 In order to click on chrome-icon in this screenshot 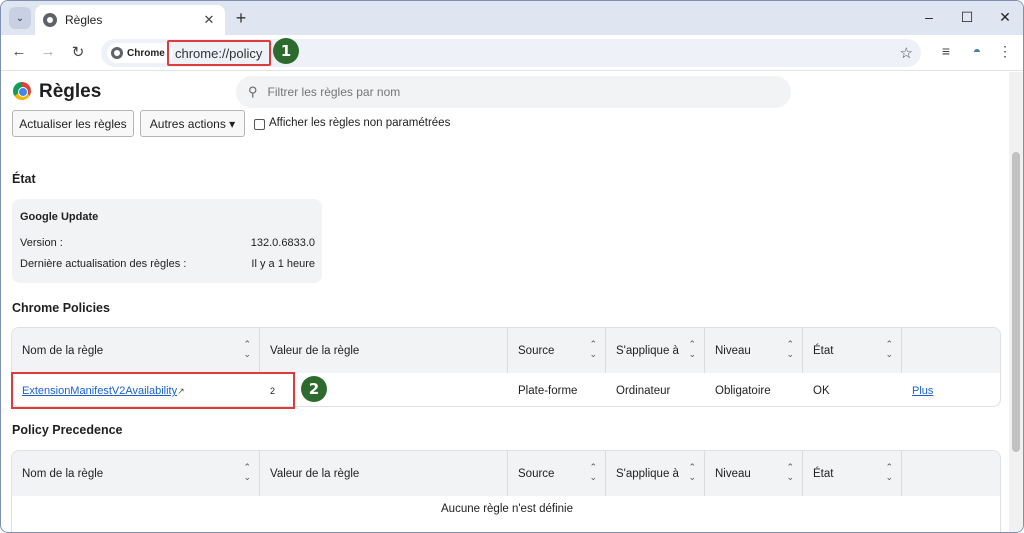, I will do `click(117, 53)`.